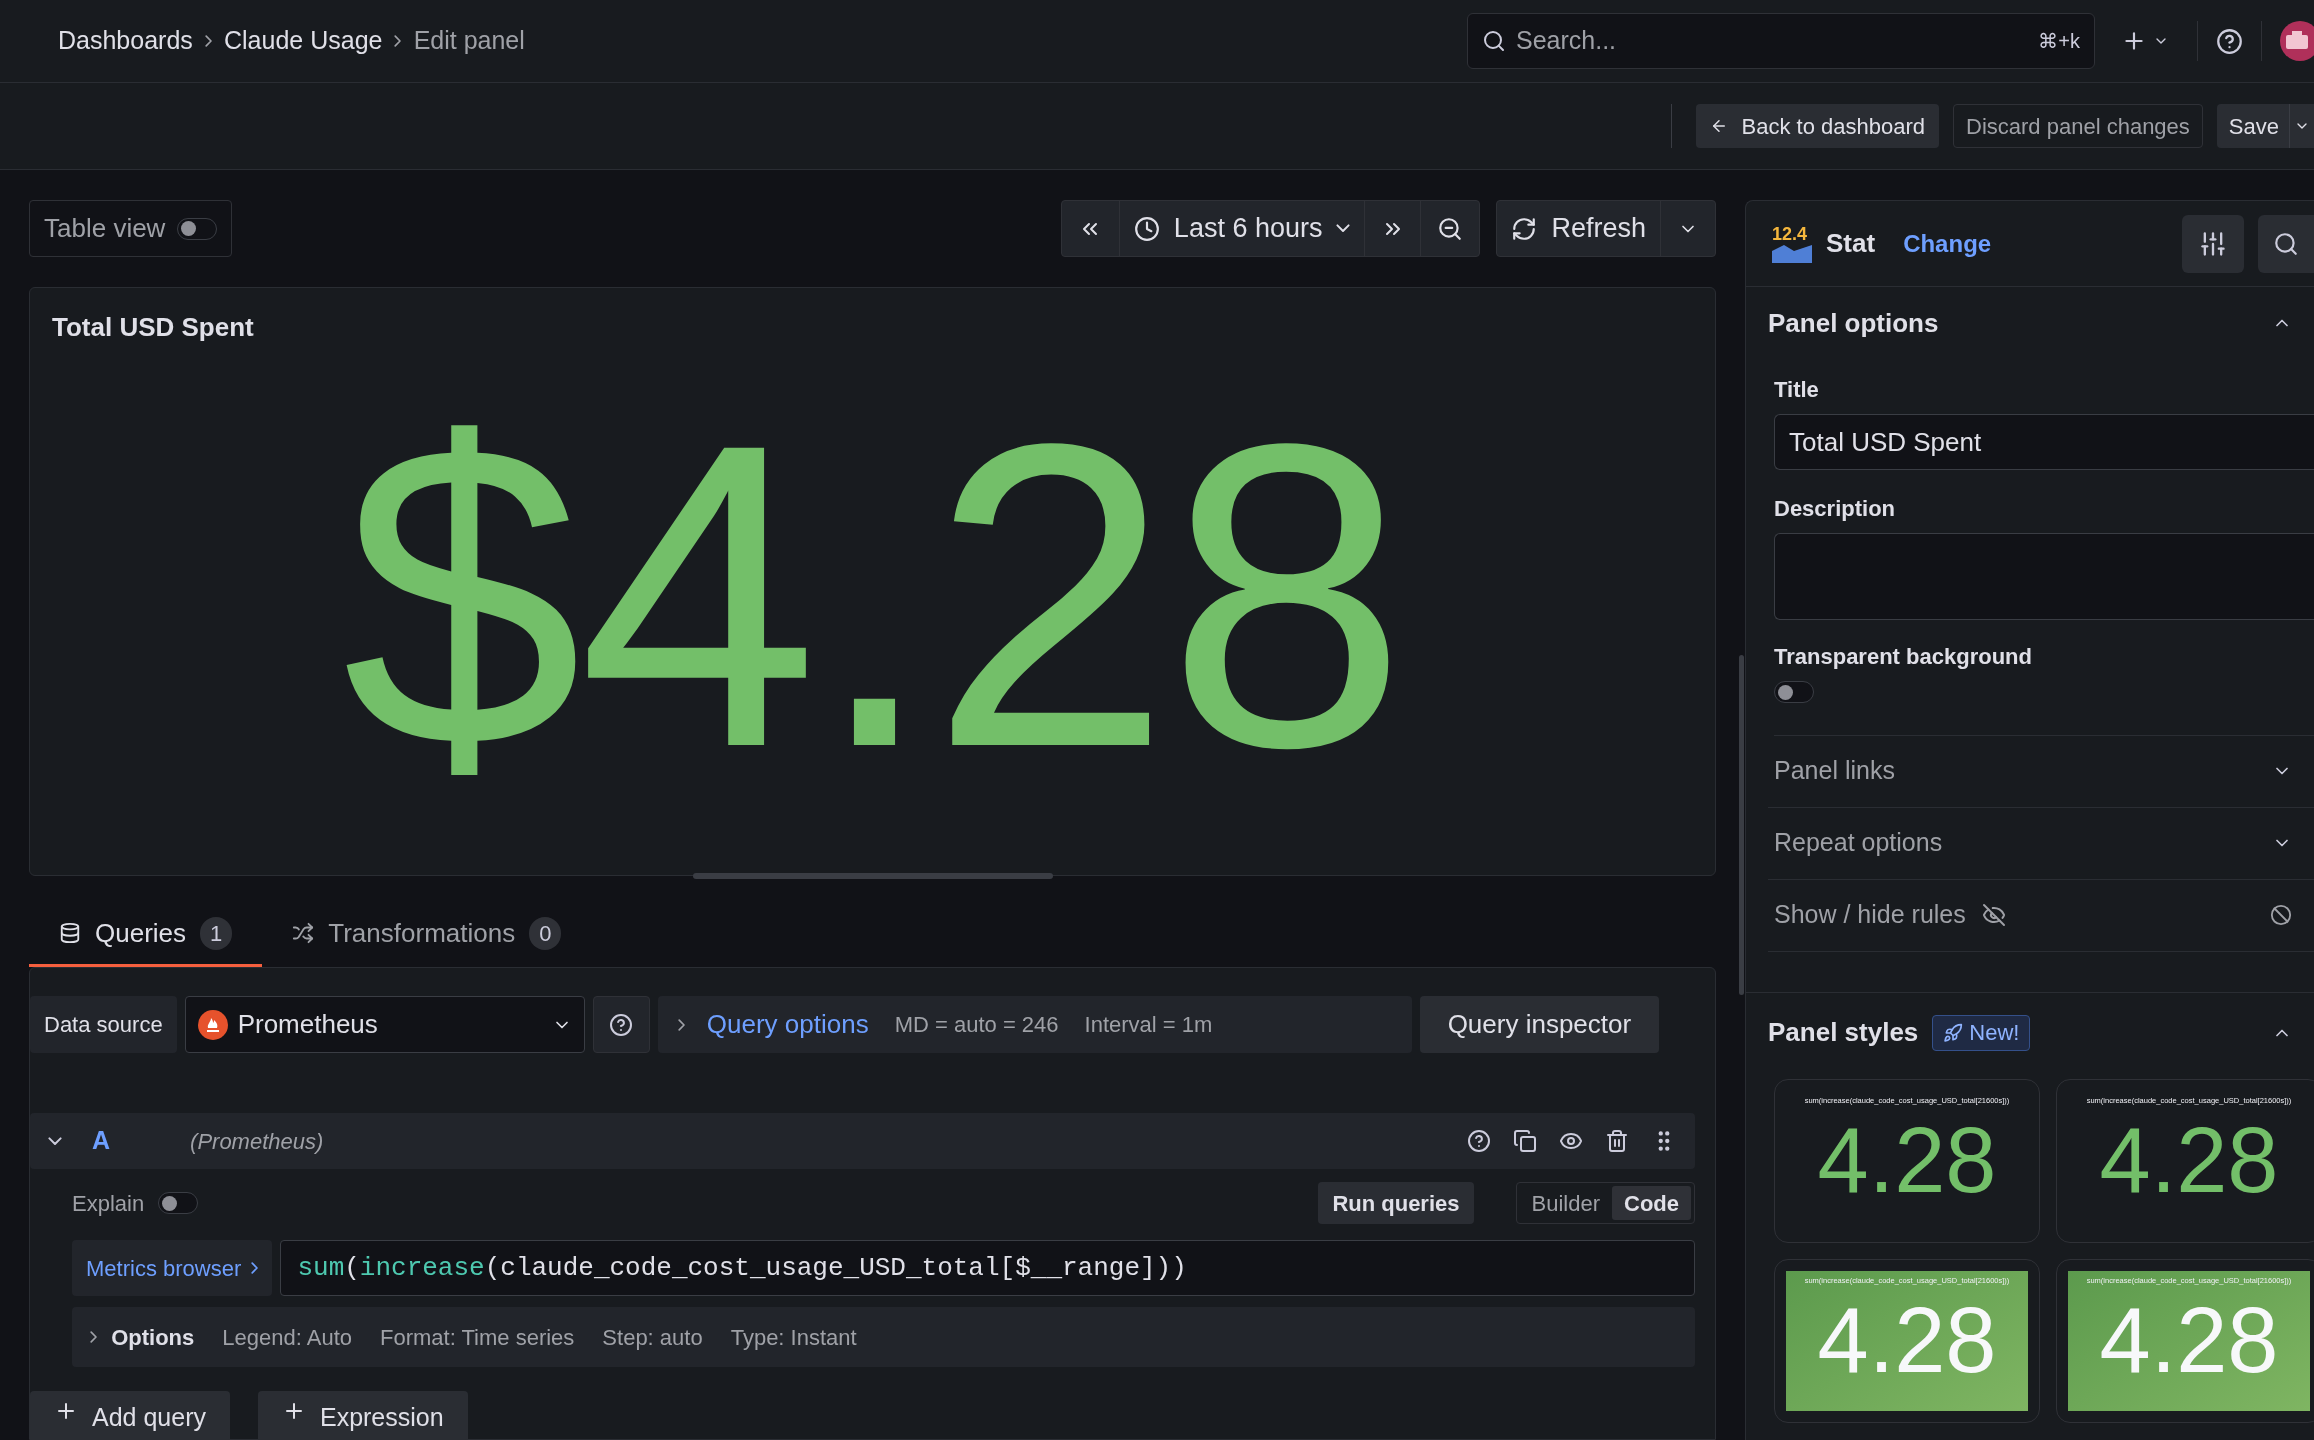 This screenshot has height=1440, width=2314. What do you see at coordinates (1953, 1032) in the screenshot?
I see `rocket-icon` at bounding box center [1953, 1032].